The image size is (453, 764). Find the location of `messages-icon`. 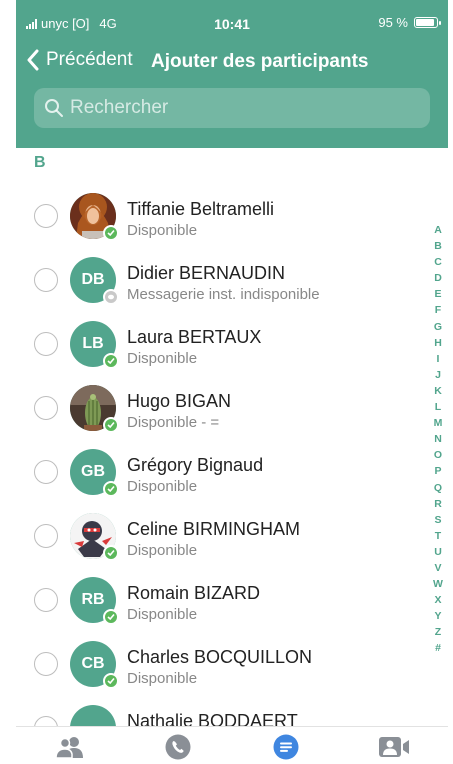

messages-icon is located at coordinates (286, 747).